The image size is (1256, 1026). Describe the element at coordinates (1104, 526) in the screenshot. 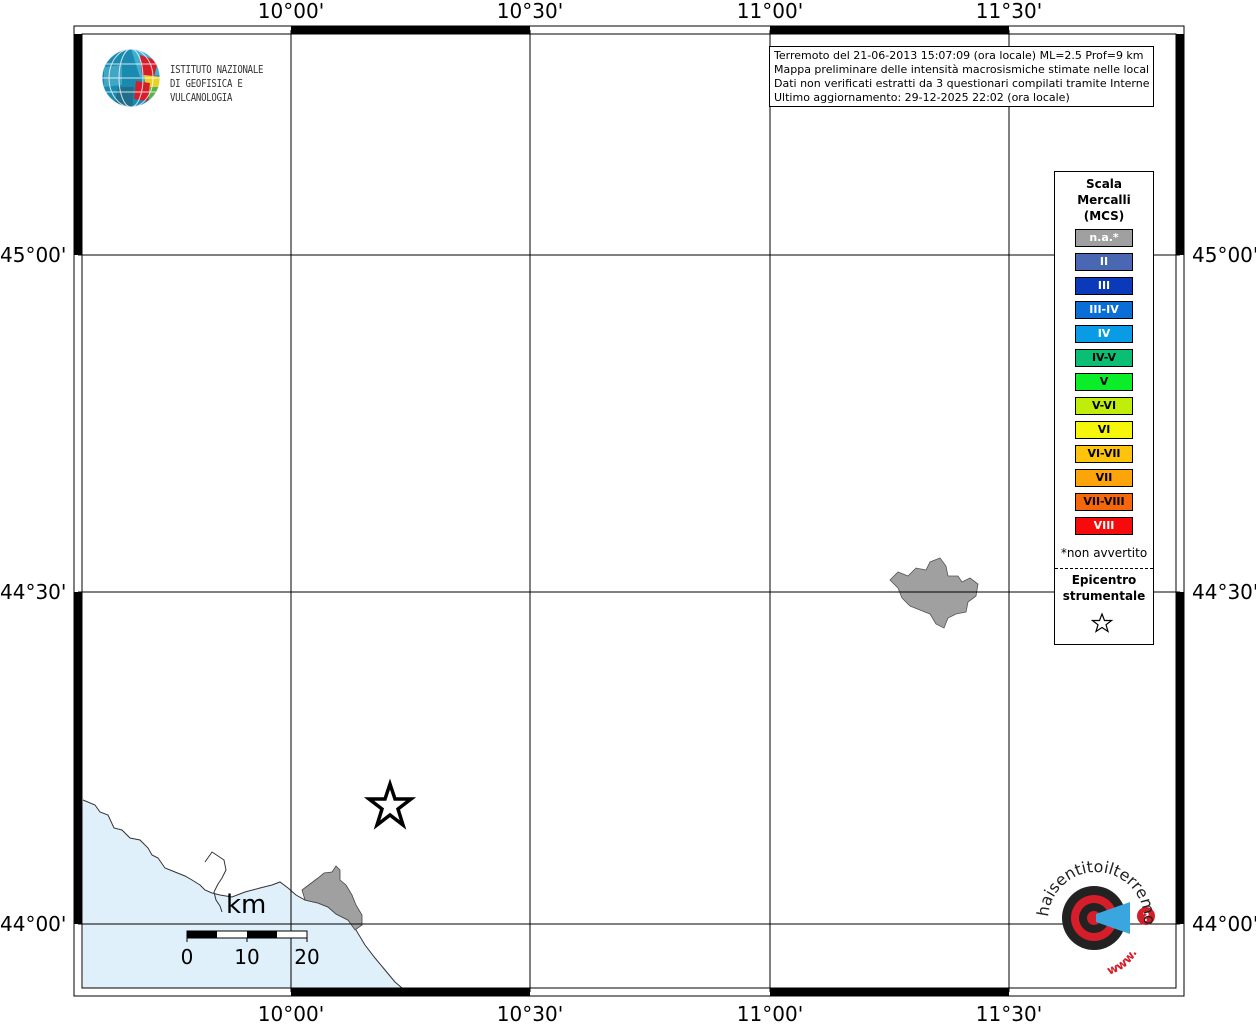

I see `legend-item: VIII` at that location.